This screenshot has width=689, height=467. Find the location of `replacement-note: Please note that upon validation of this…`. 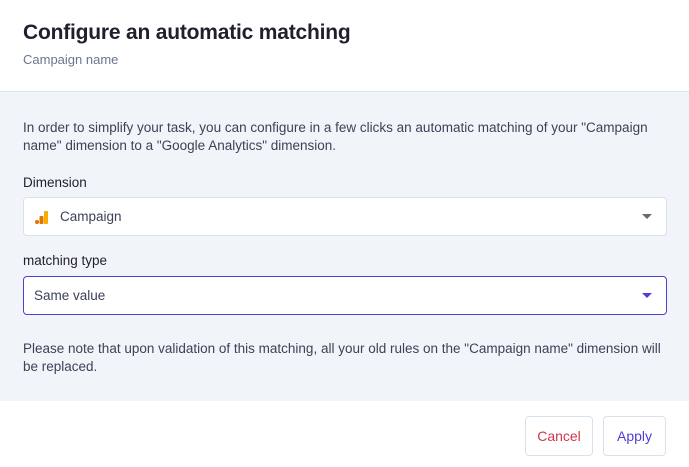

replacement-note: Please note that upon validation of this… is located at coordinates (342, 357).